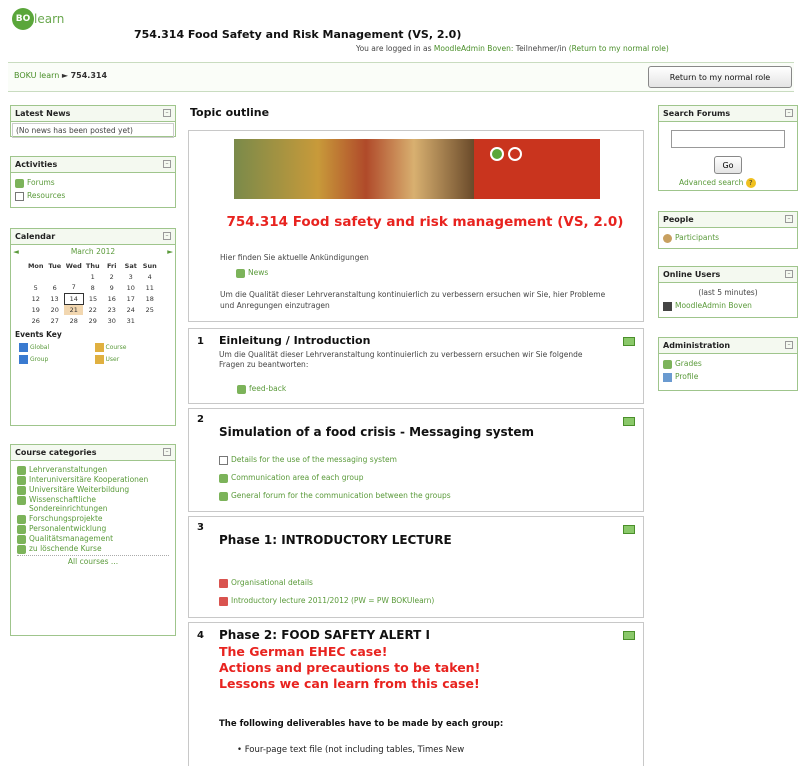 This screenshot has width=800, height=766. What do you see at coordinates (55, 347) in the screenshot?
I see `key-global: Global` at bounding box center [55, 347].